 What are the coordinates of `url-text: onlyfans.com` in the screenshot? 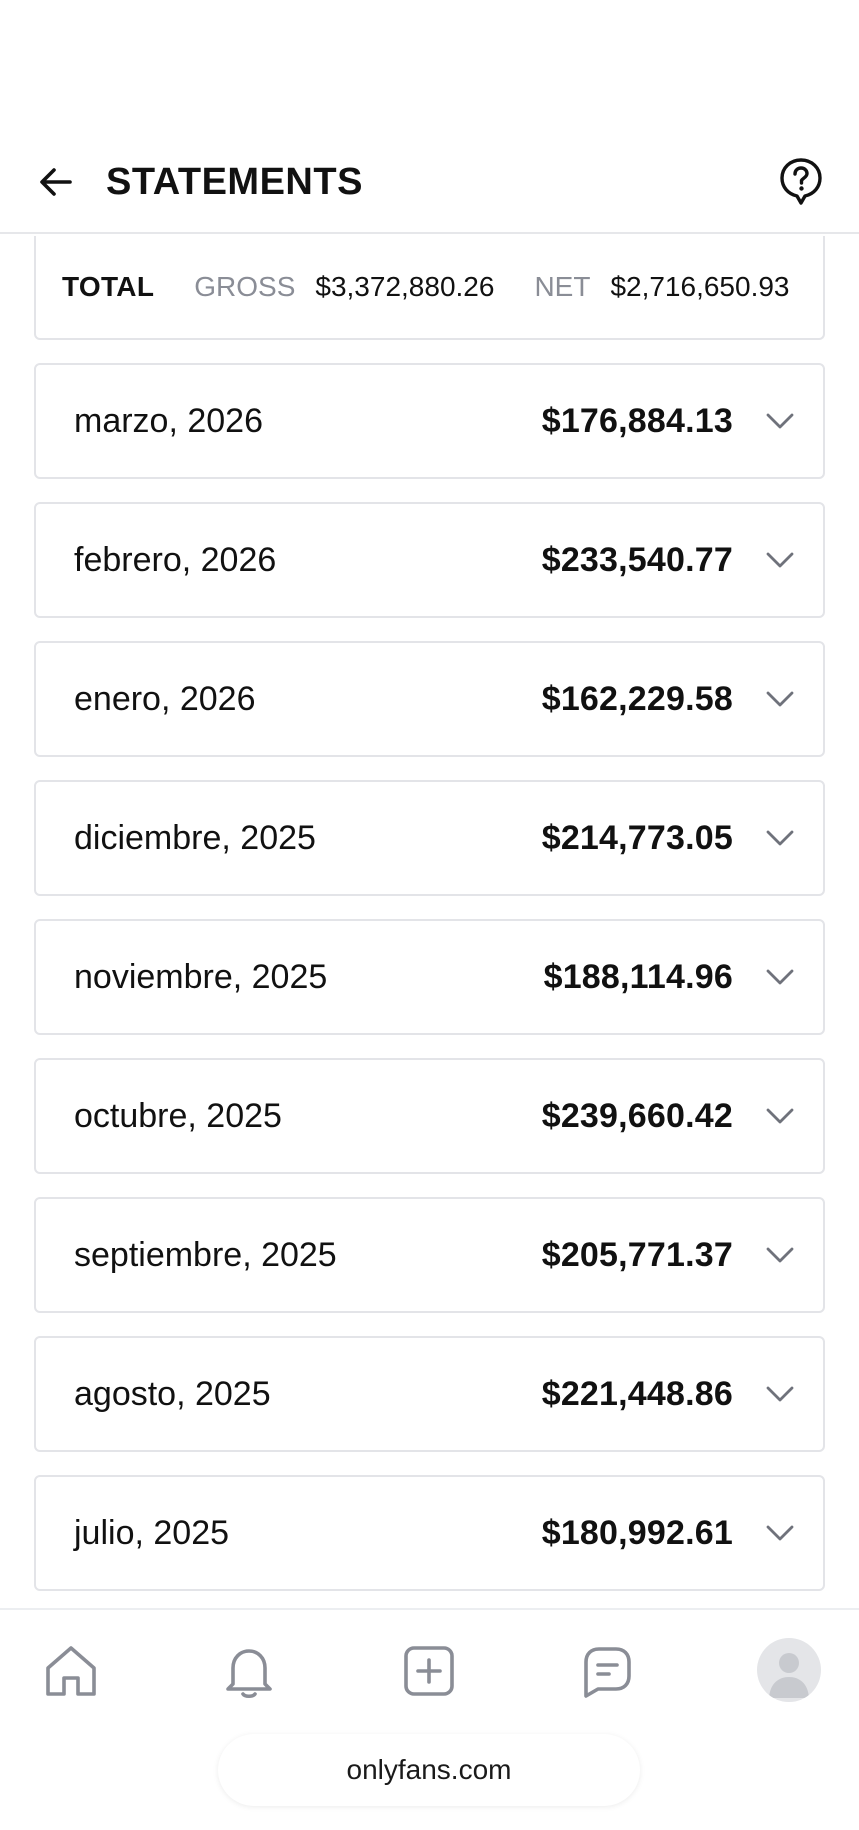 It's located at (429, 1769).